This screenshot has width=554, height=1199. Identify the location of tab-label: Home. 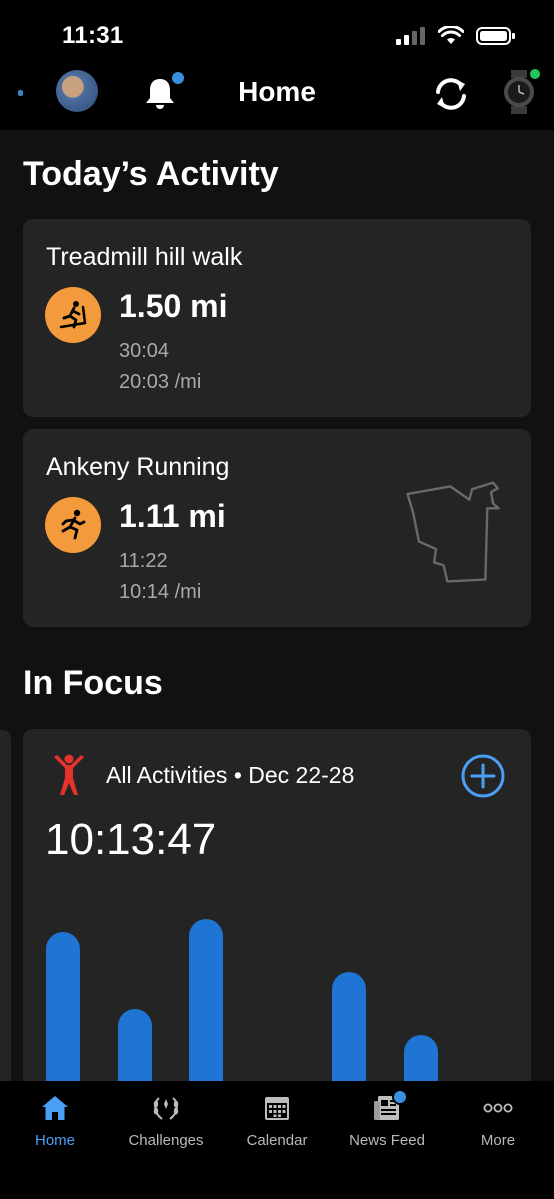
(54, 1140).